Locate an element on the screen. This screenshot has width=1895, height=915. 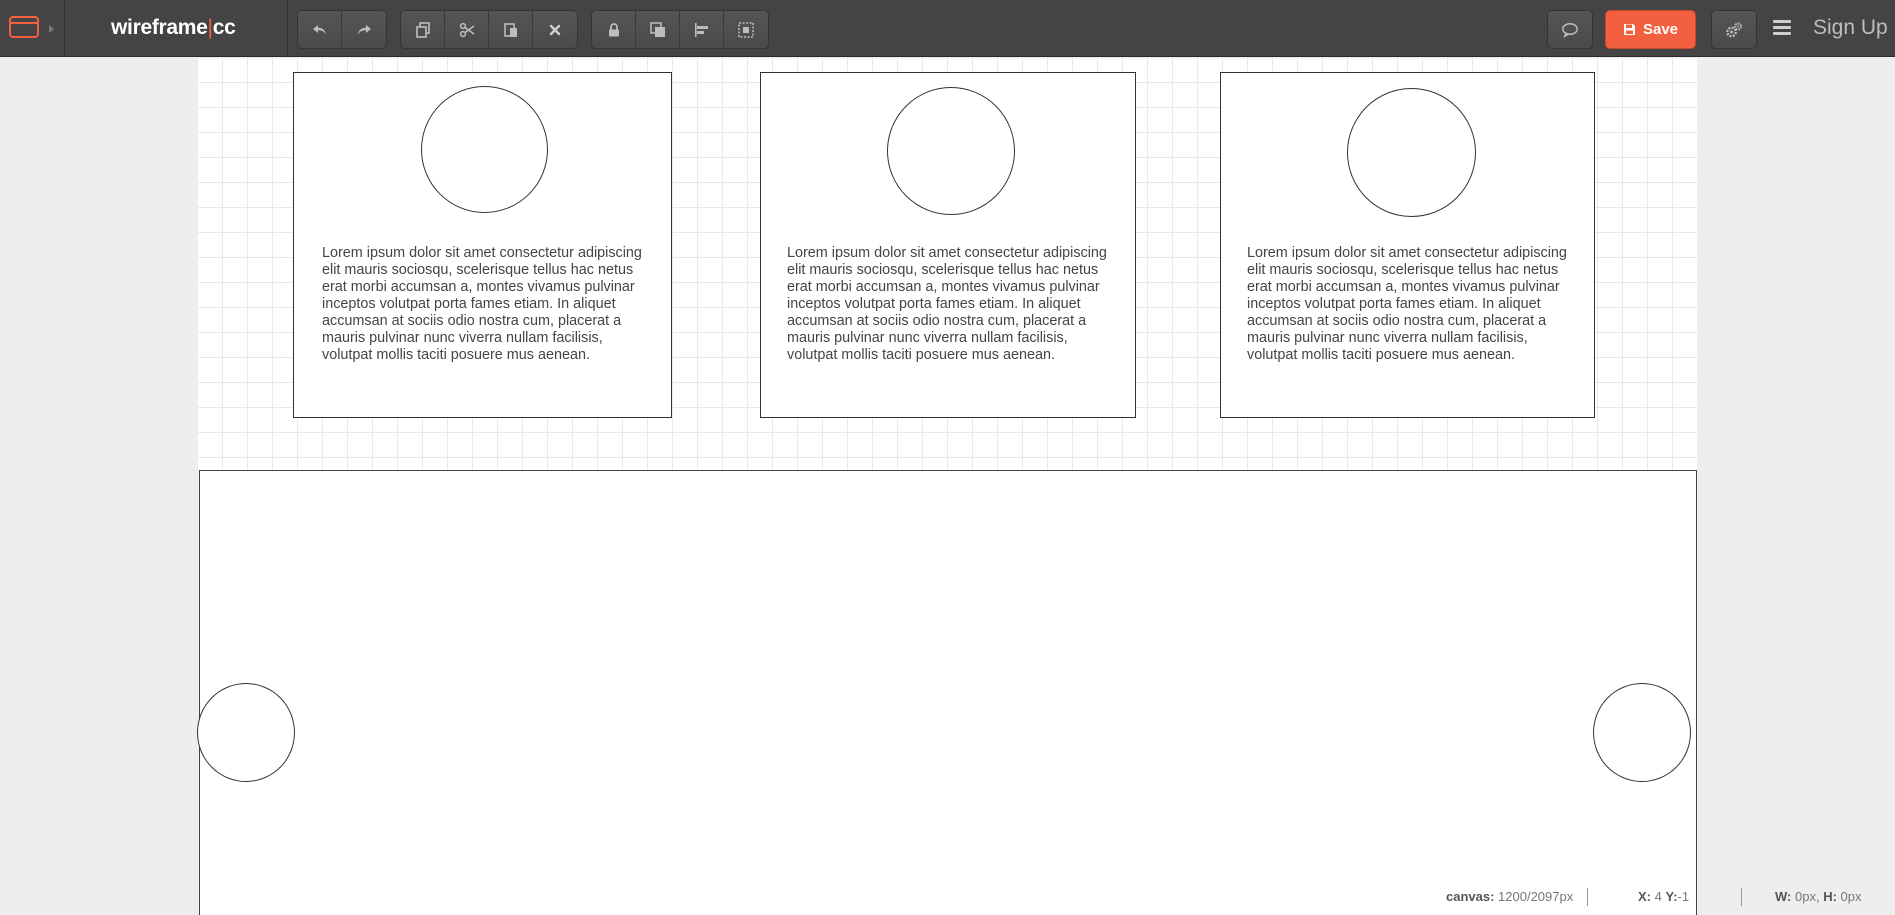
comment-icon is located at coordinates (1570, 30).